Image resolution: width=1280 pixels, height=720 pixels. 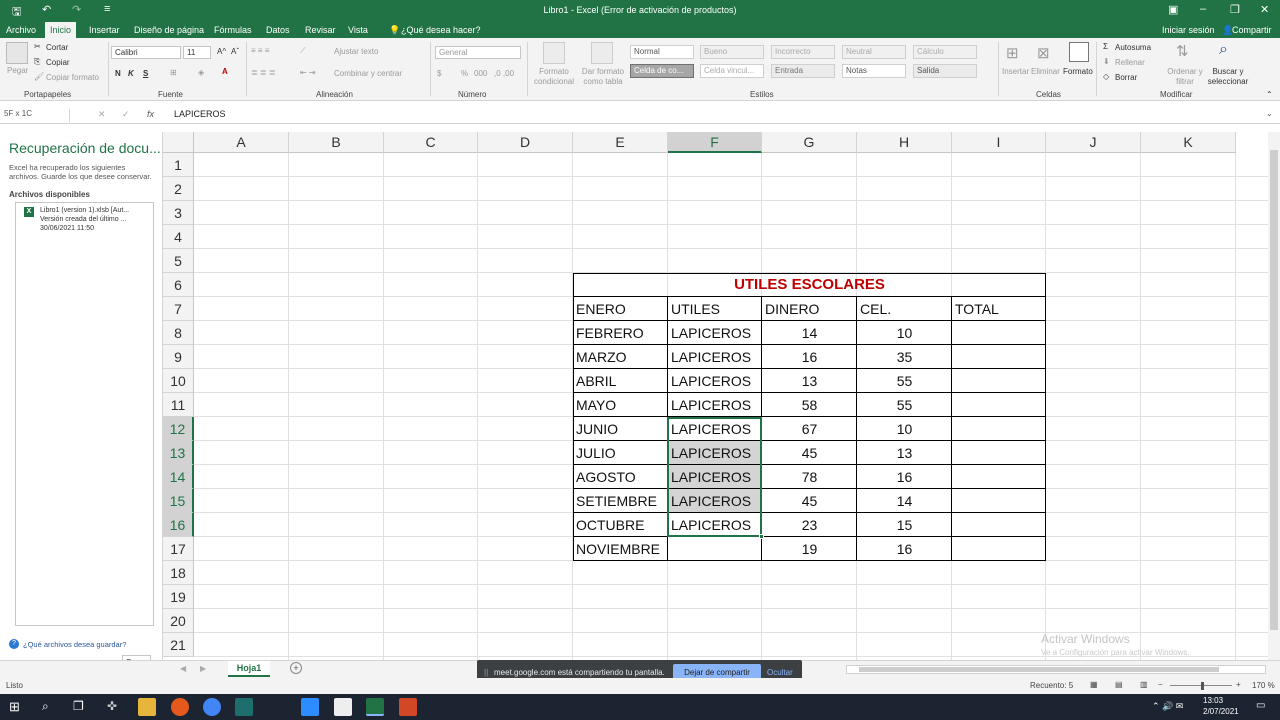 I want to click on row-header-13: 13, so click(x=178, y=453).